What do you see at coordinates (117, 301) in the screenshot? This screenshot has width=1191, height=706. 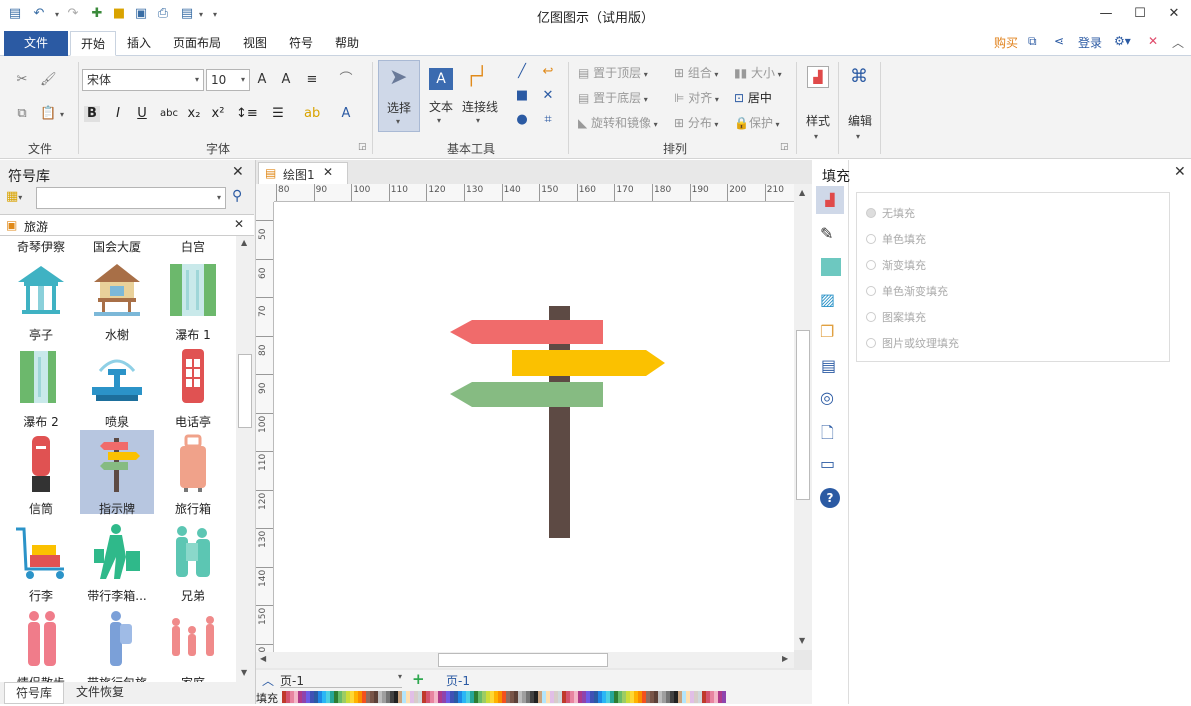 I see `symbol-waterside-pavilion: 水榭` at bounding box center [117, 301].